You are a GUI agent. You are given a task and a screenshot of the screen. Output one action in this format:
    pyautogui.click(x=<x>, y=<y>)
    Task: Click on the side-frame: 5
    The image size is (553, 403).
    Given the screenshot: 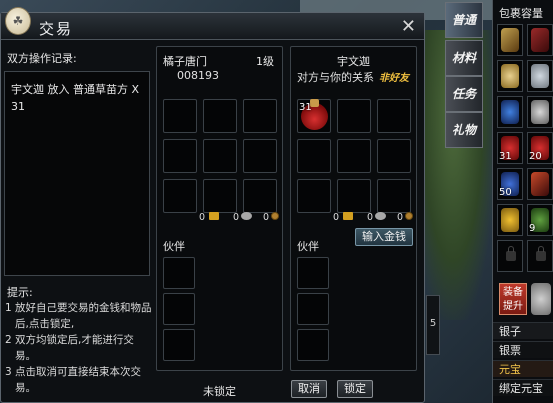 What is the action you would take?
    pyautogui.click(x=433, y=325)
    